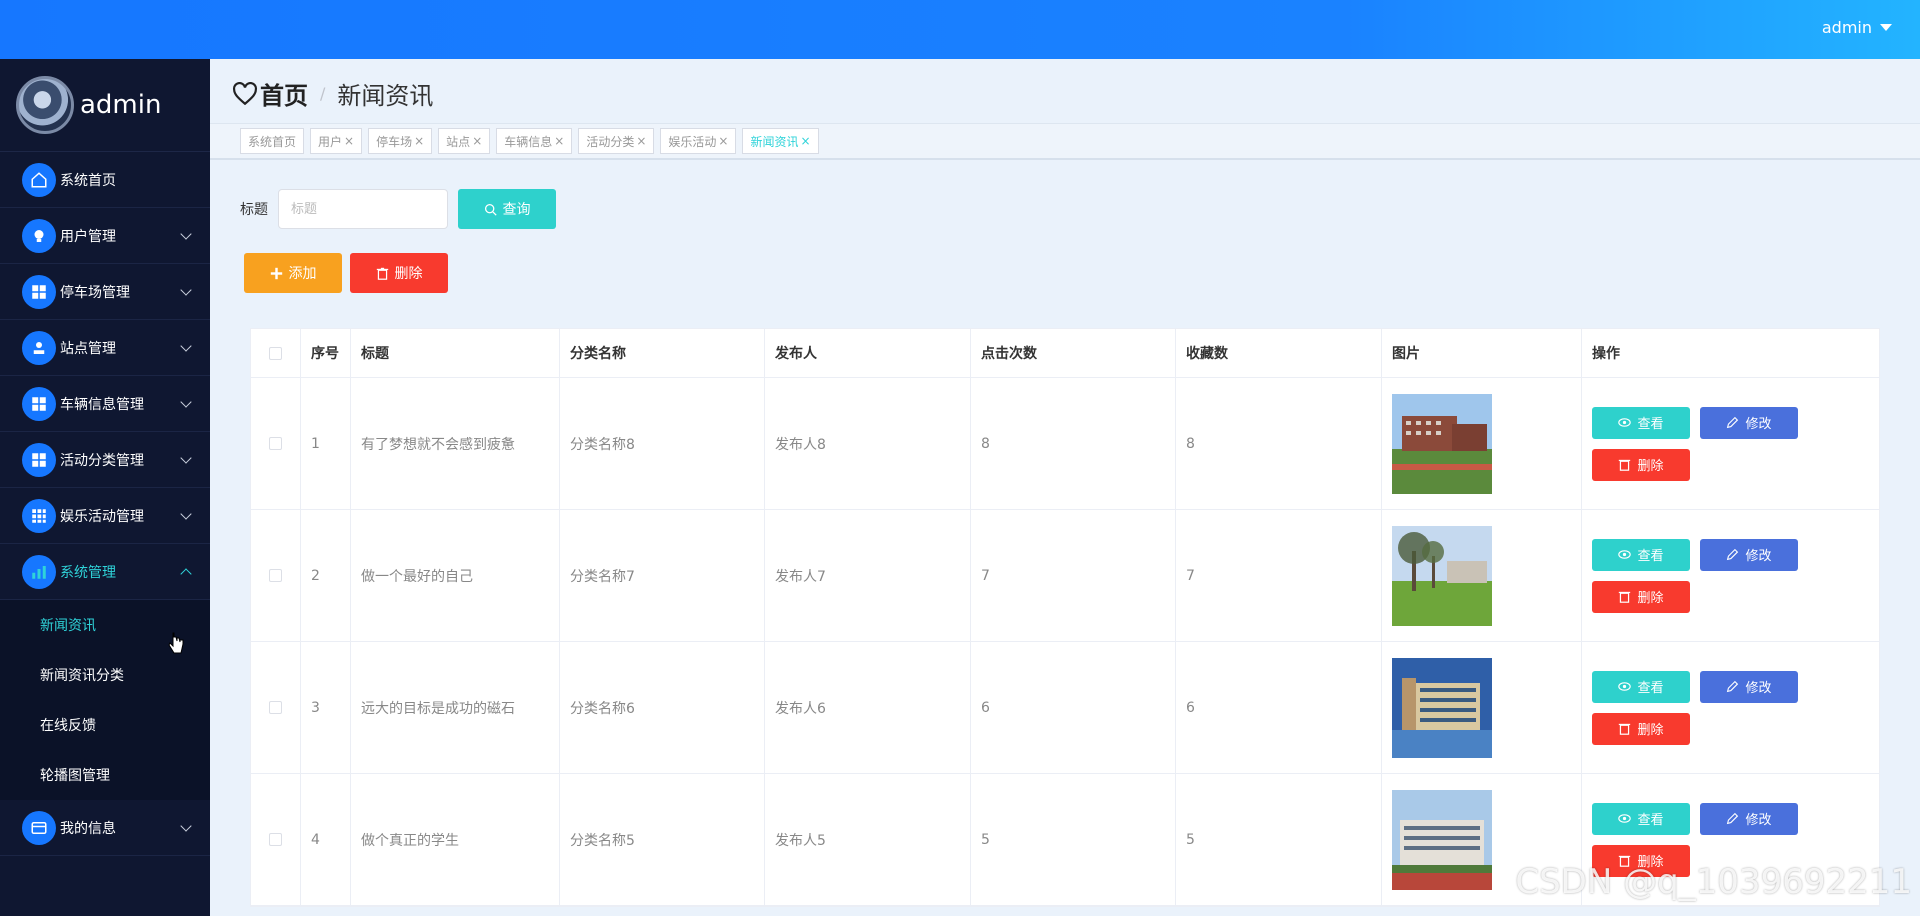 This screenshot has width=1920, height=916. What do you see at coordinates (105, 775) in the screenshot?
I see `sidebar-subitem-carousel: 轮播图管理` at bounding box center [105, 775].